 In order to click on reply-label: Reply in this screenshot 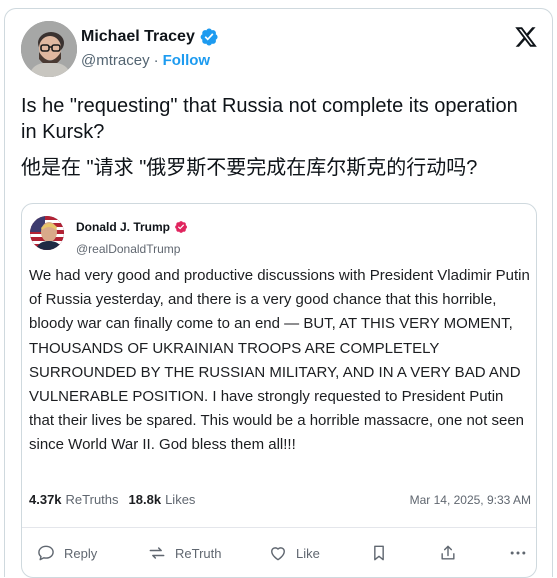, I will do `click(81, 553)`.